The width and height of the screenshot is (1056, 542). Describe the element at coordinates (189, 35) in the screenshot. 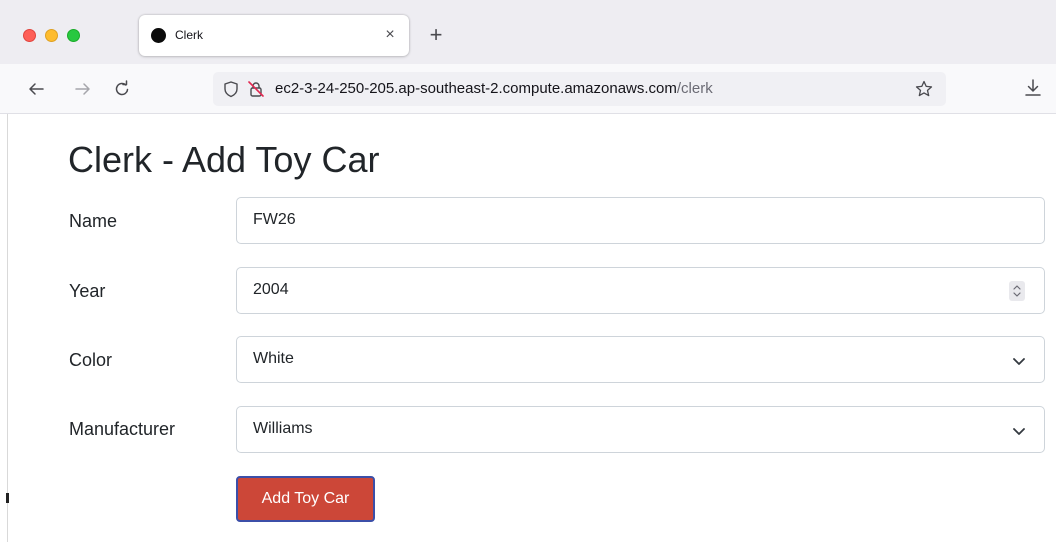

I see `tab-title: Clerk` at that location.